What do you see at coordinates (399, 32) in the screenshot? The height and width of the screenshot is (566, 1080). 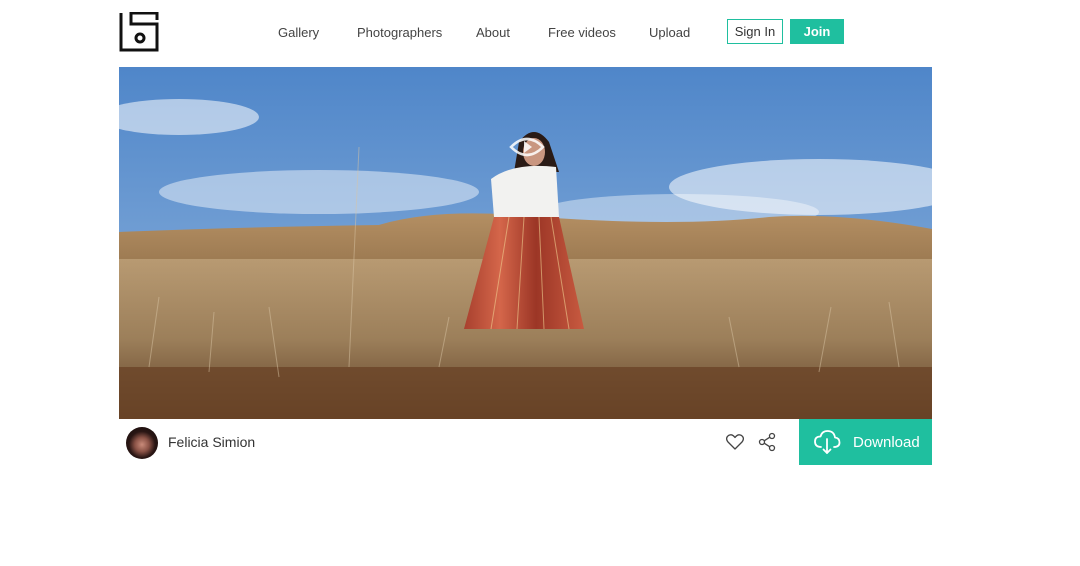 I see `nav-photographers: Photographers` at bounding box center [399, 32].